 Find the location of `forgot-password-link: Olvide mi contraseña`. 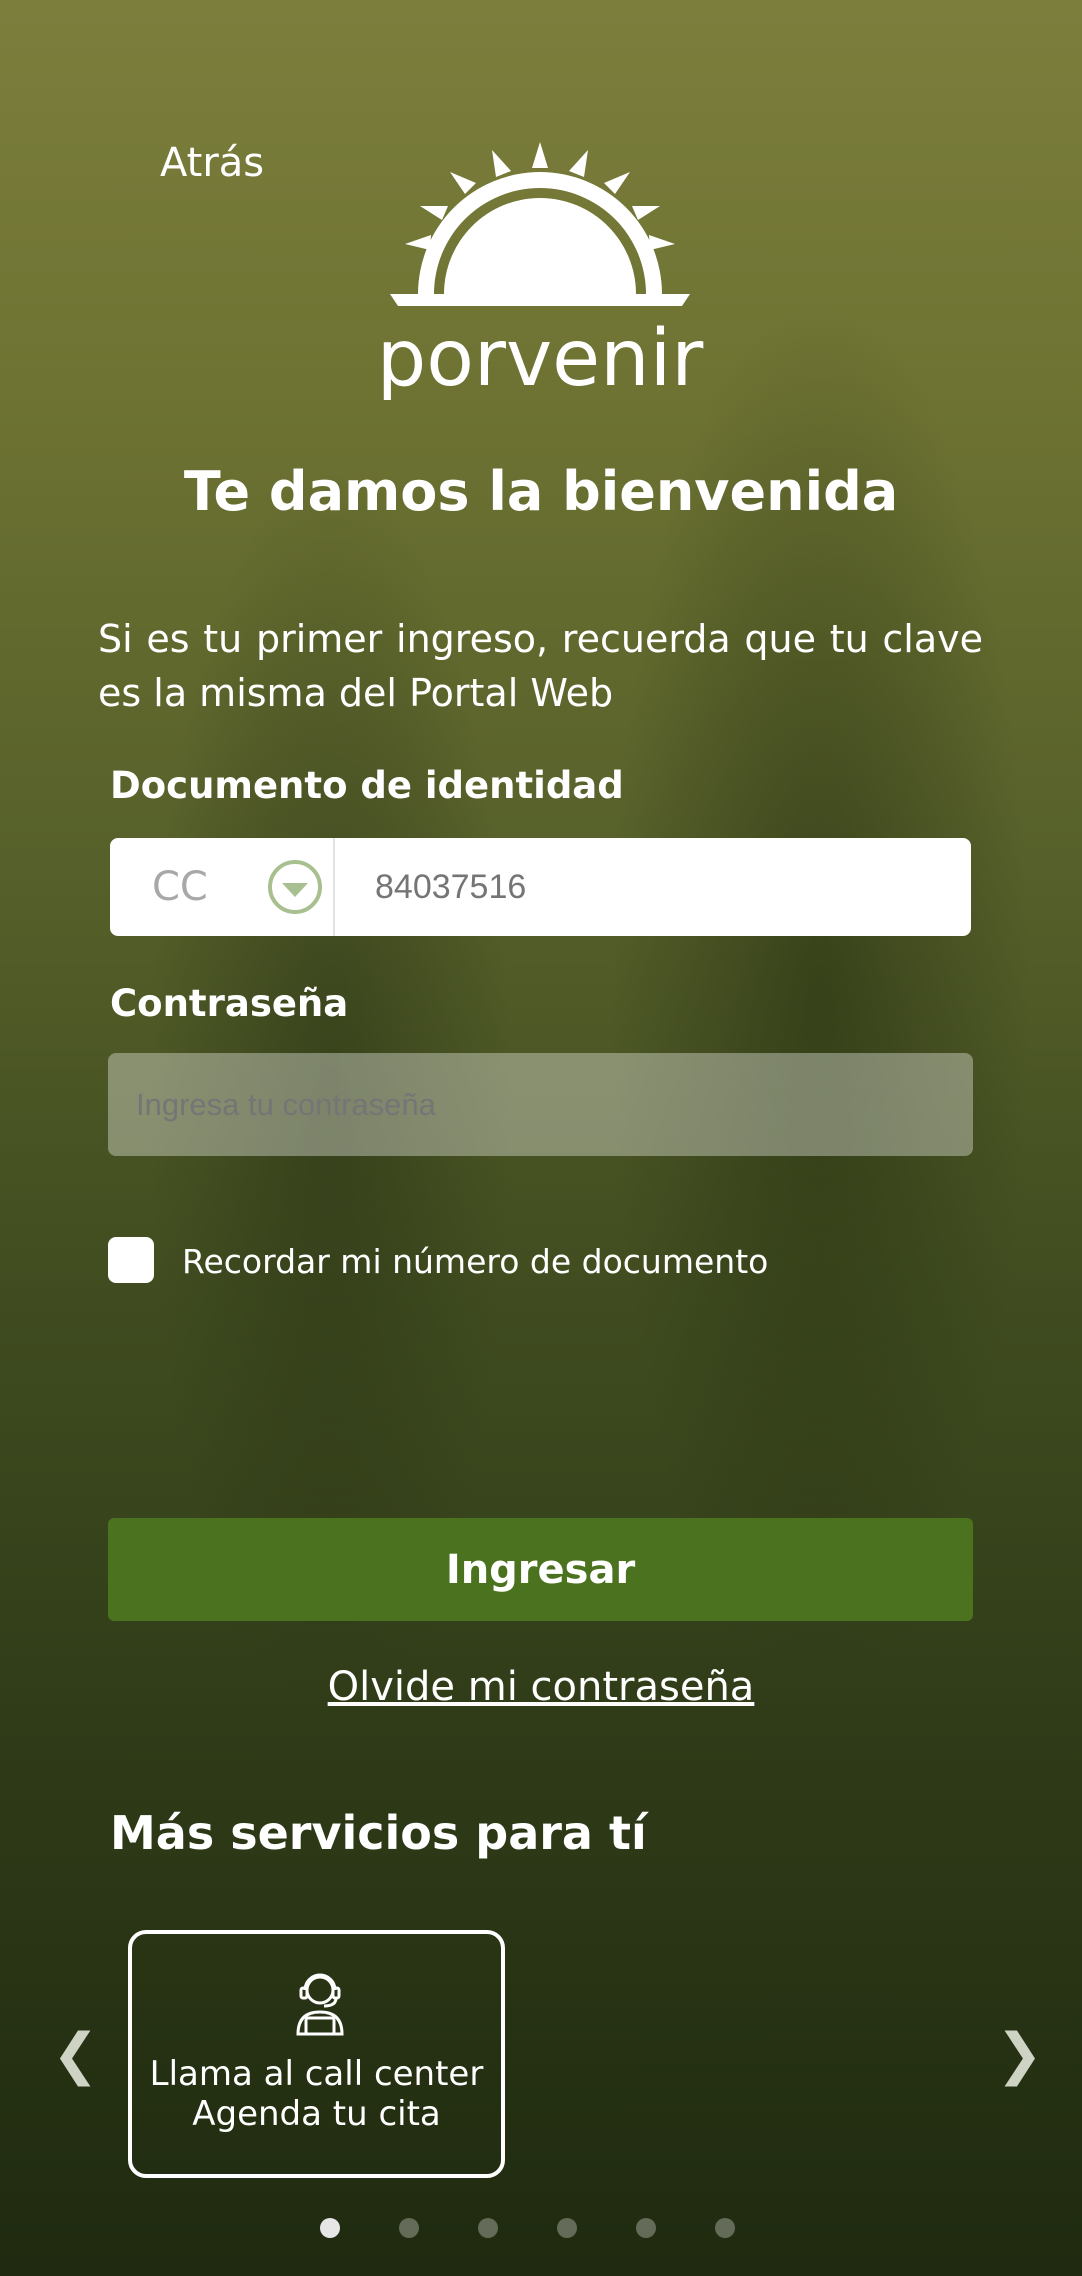

forgot-password-link: Olvide mi contraseña is located at coordinates (541, 1687).